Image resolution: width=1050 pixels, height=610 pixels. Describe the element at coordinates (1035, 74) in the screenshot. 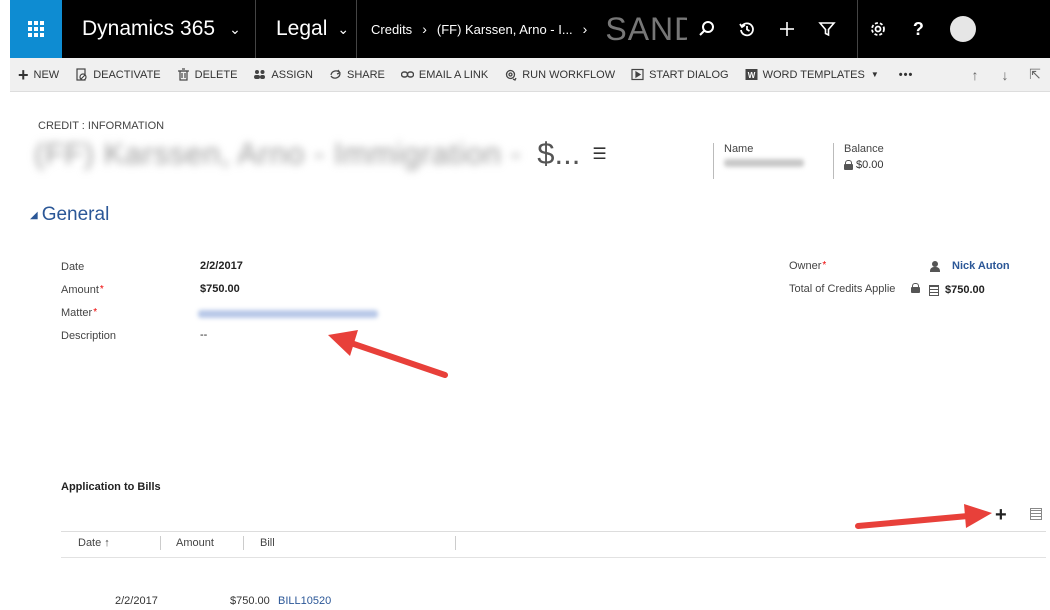

I see `popout-icon: ⇱` at that location.